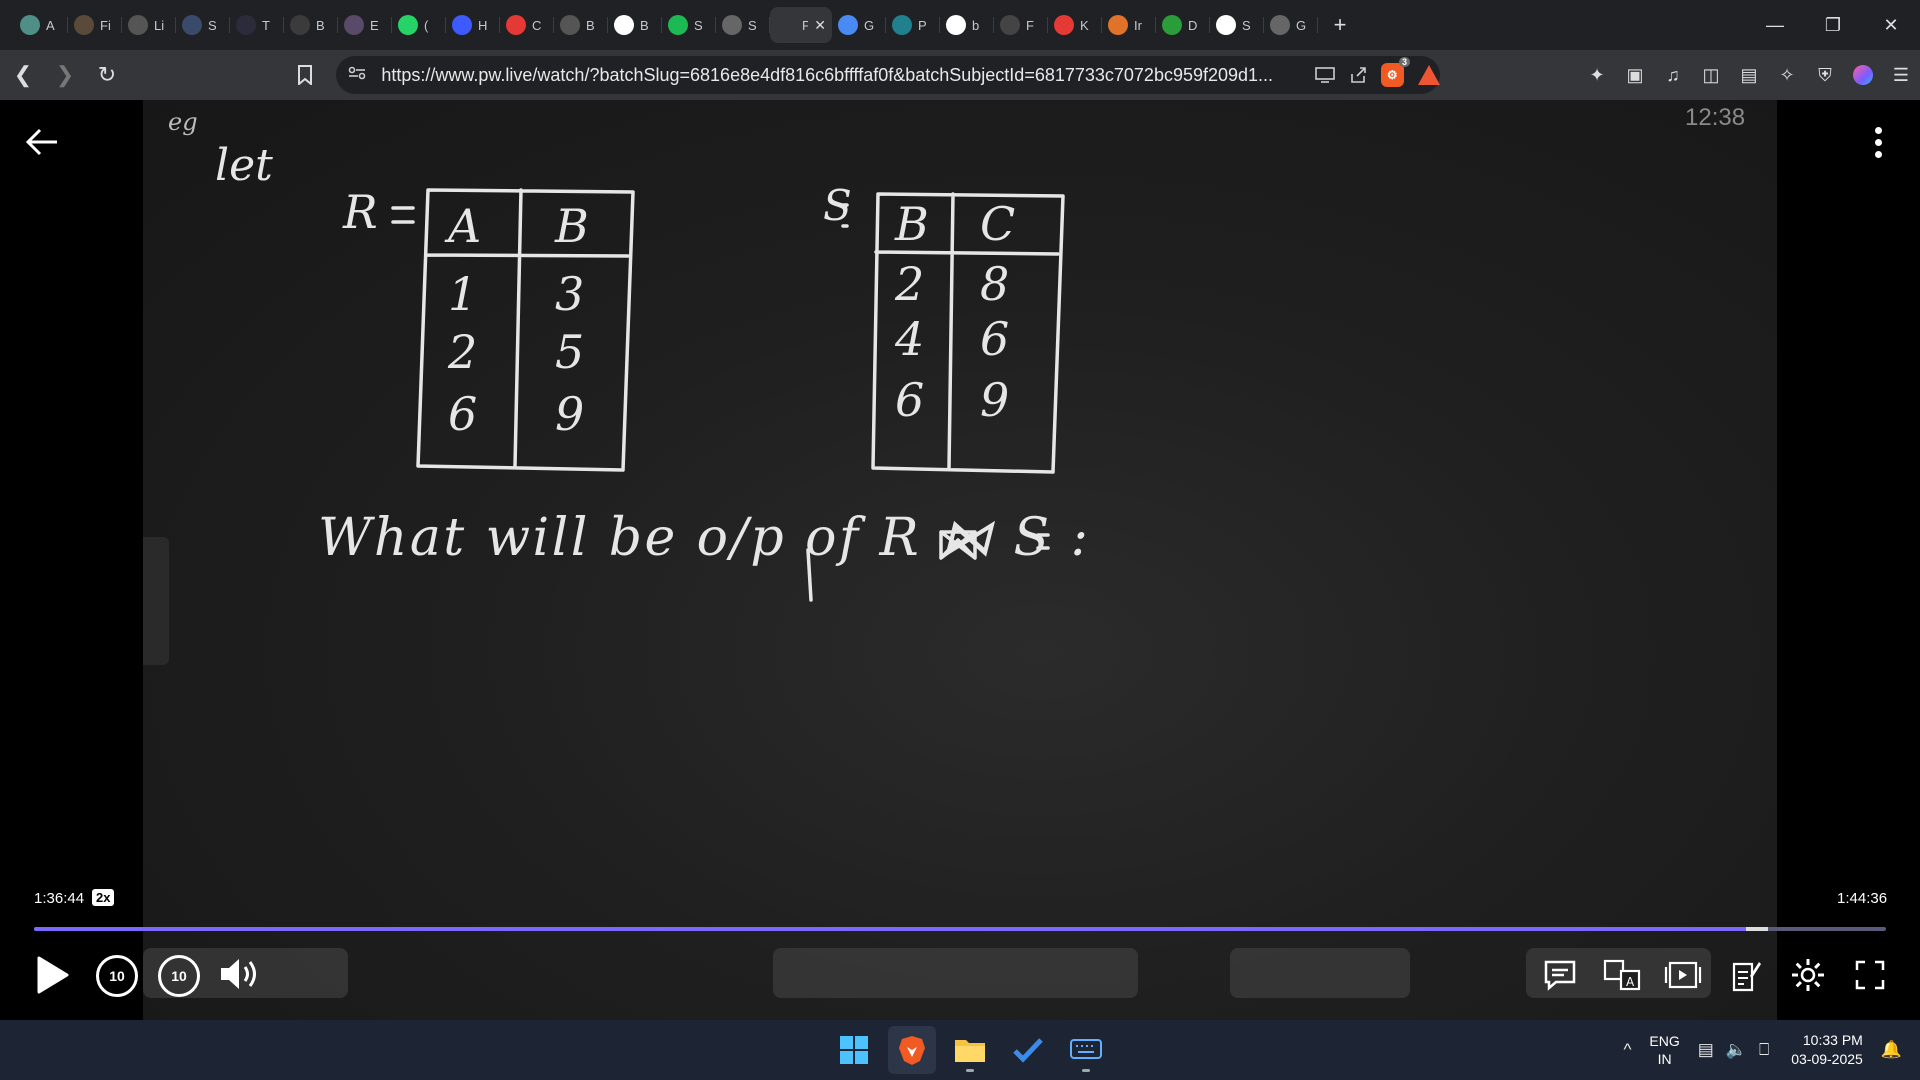  Describe the element at coordinates (266, 25) in the screenshot. I see `tab-title: T` at that location.